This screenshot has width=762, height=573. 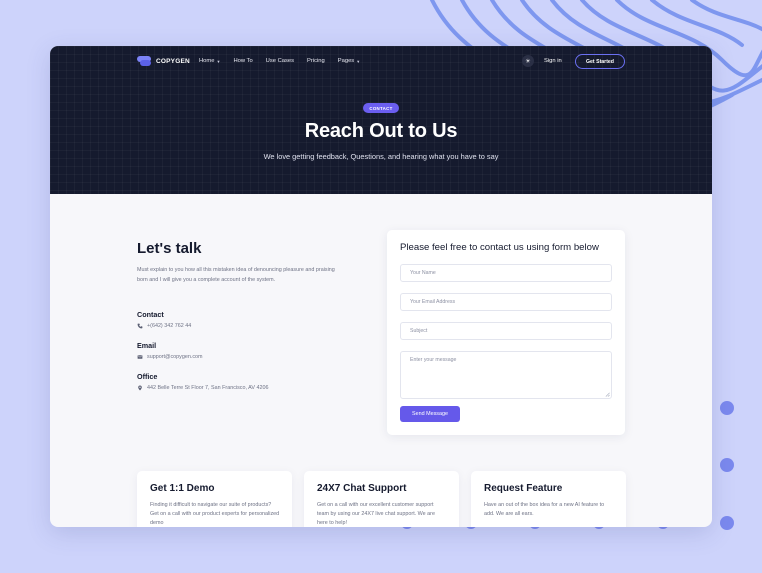 I want to click on page-title: Reach Out to Us, so click(x=381, y=131).